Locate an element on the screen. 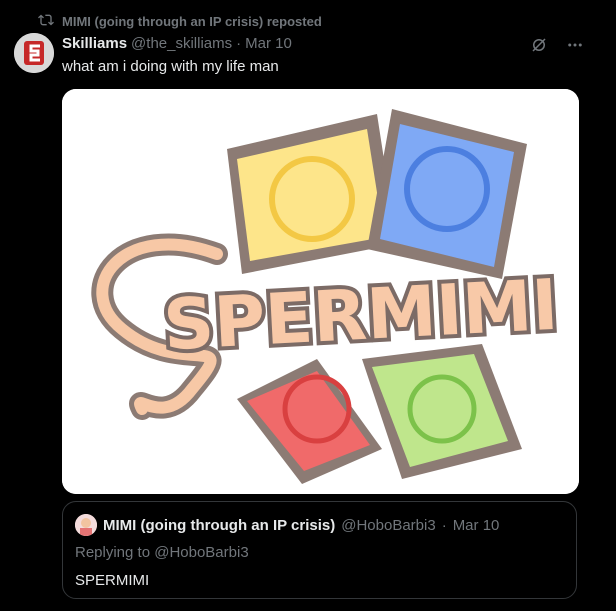 Image resolution: width=616 pixels, height=611 pixels. quote-avatar is located at coordinates (86, 525).